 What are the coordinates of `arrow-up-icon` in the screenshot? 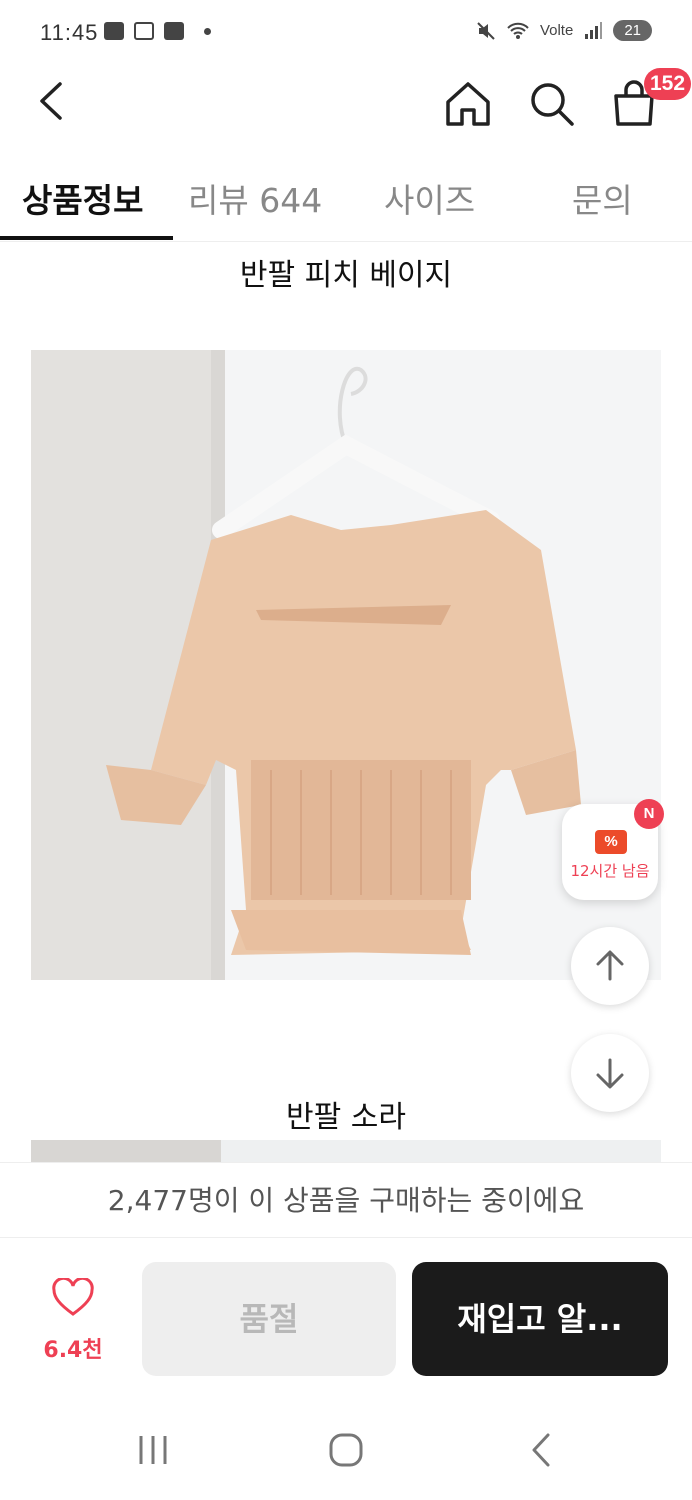 It's located at (610, 965).